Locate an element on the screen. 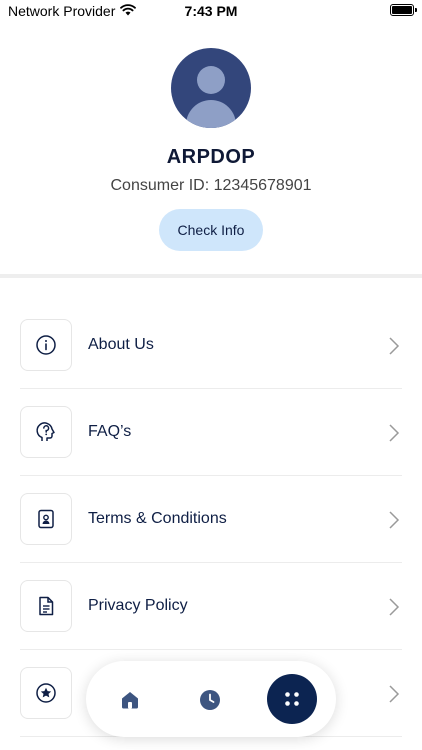  menu-item-label: Terms & Conditions is located at coordinates (157, 518).